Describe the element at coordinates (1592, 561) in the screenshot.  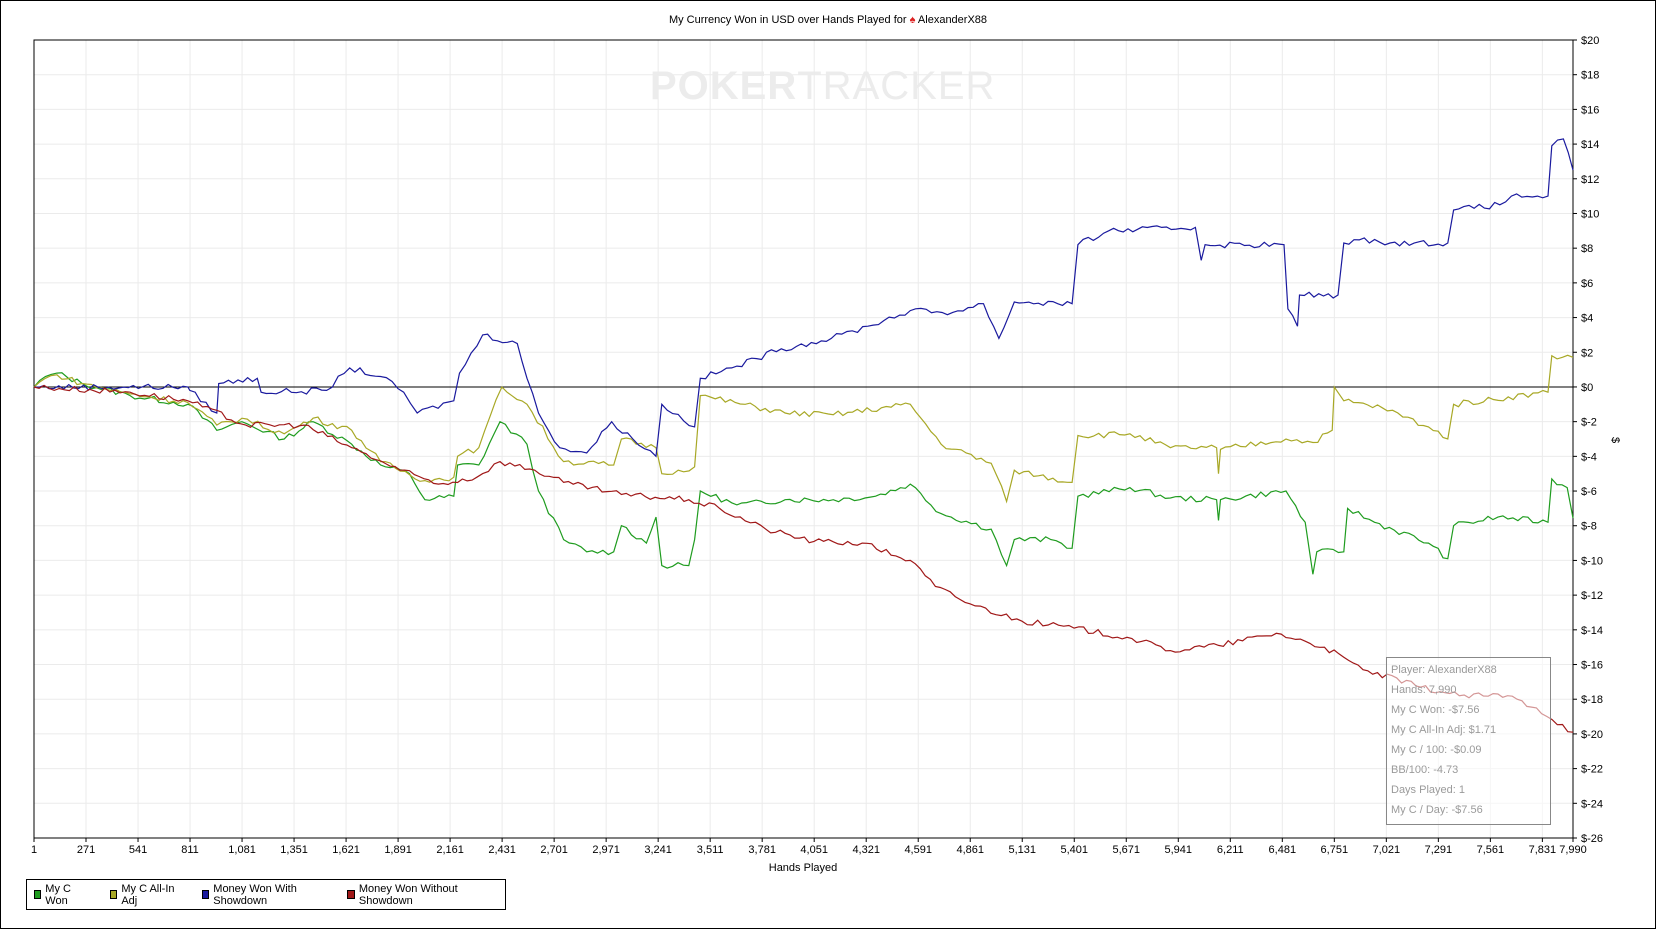
I see `y-tick-label: $-10` at that location.